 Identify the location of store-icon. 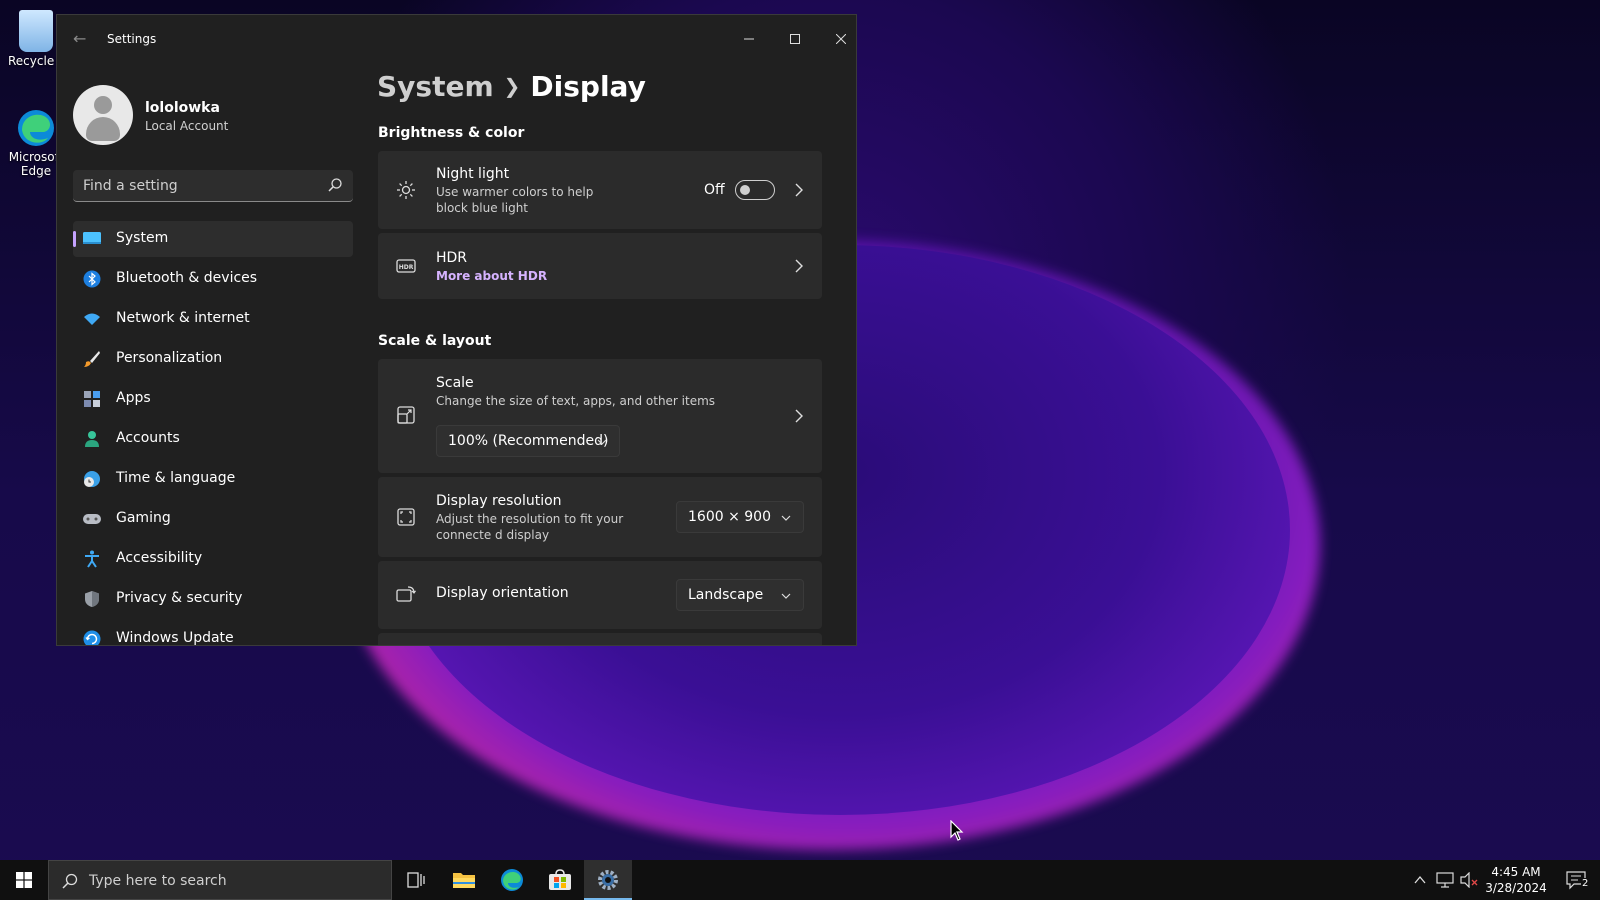
(560, 879).